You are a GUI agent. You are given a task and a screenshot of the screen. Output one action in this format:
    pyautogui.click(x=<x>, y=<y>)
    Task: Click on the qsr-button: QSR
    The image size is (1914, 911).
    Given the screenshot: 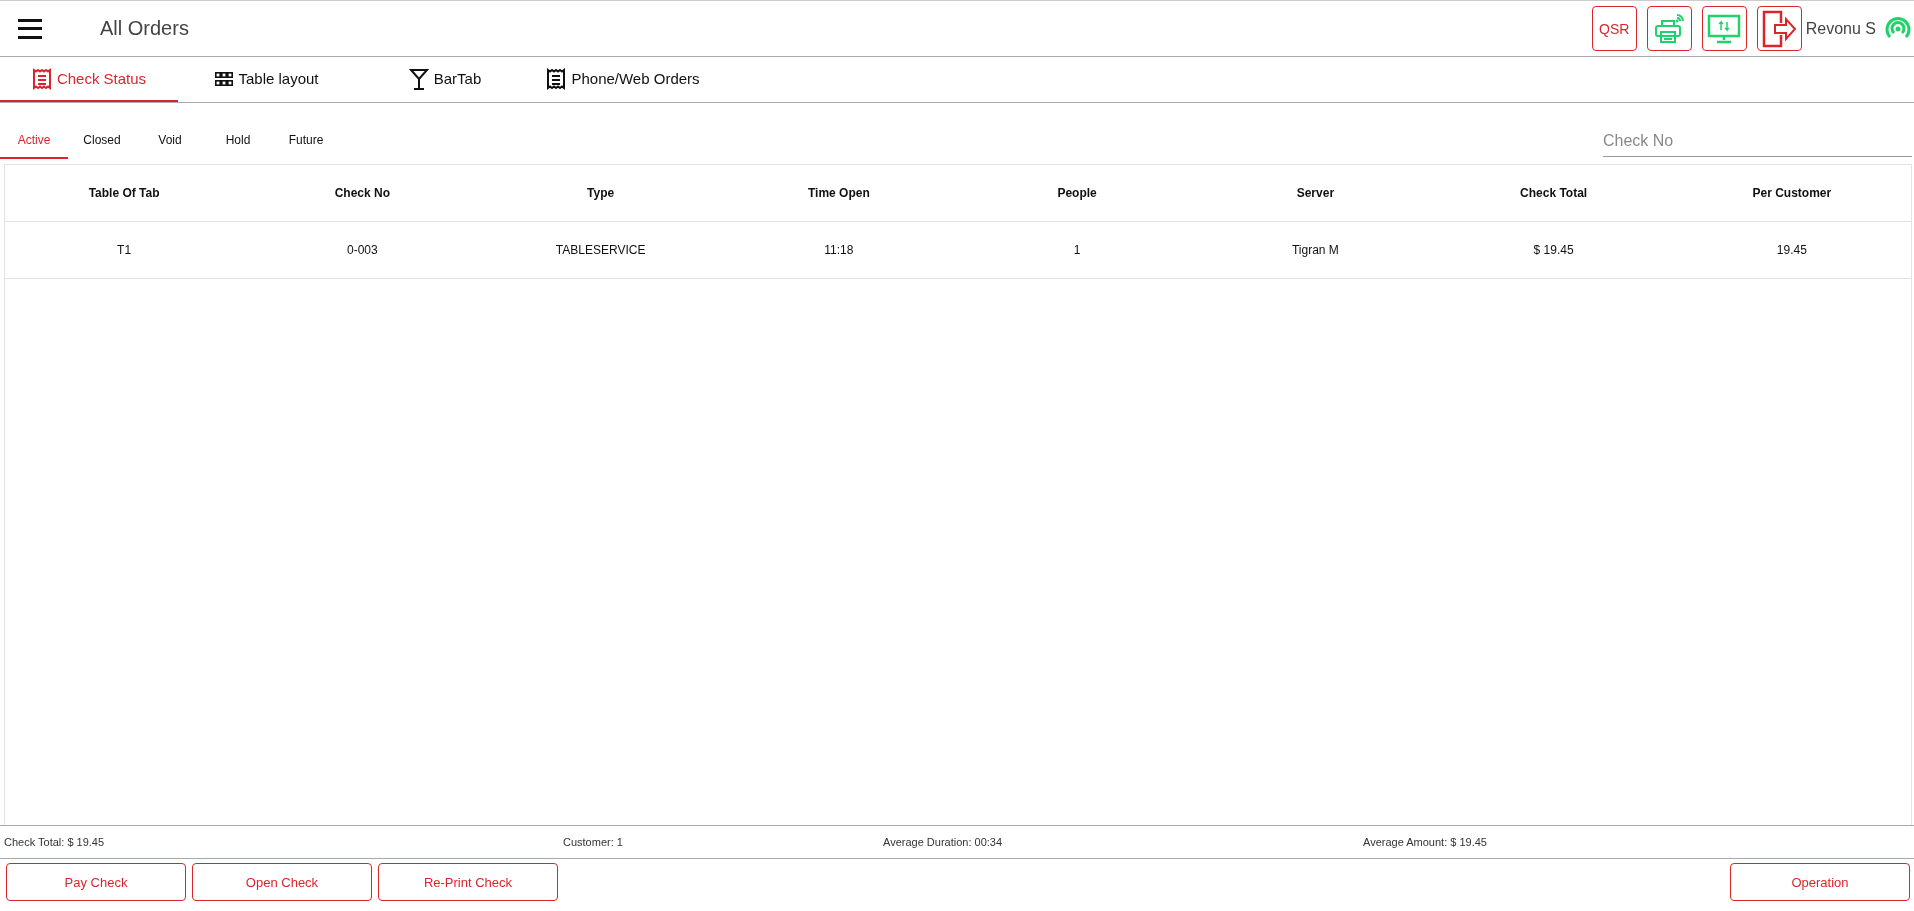 What is the action you would take?
    pyautogui.click(x=1614, y=28)
    